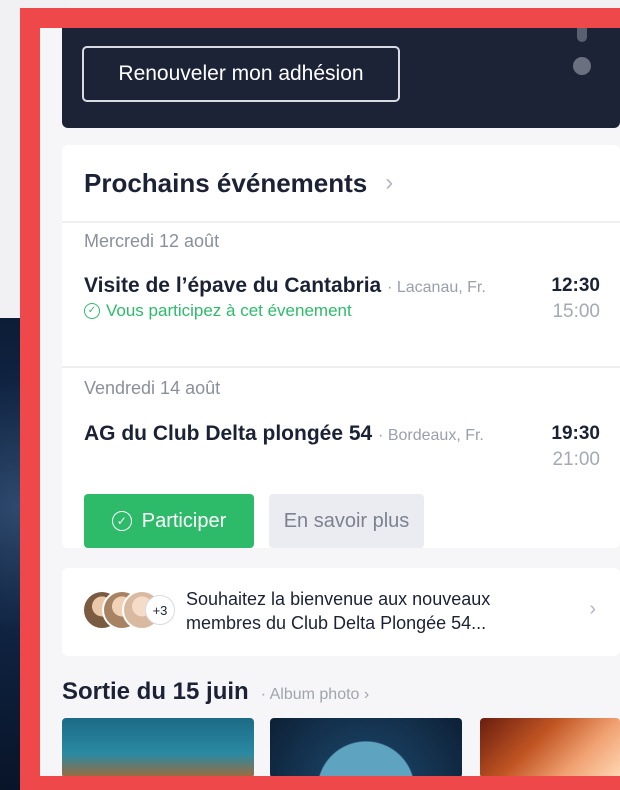 Image resolution: width=620 pixels, height=790 pixels. What do you see at coordinates (226, 182) in the screenshot?
I see `events-title: Prochains événements` at bounding box center [226, 182].